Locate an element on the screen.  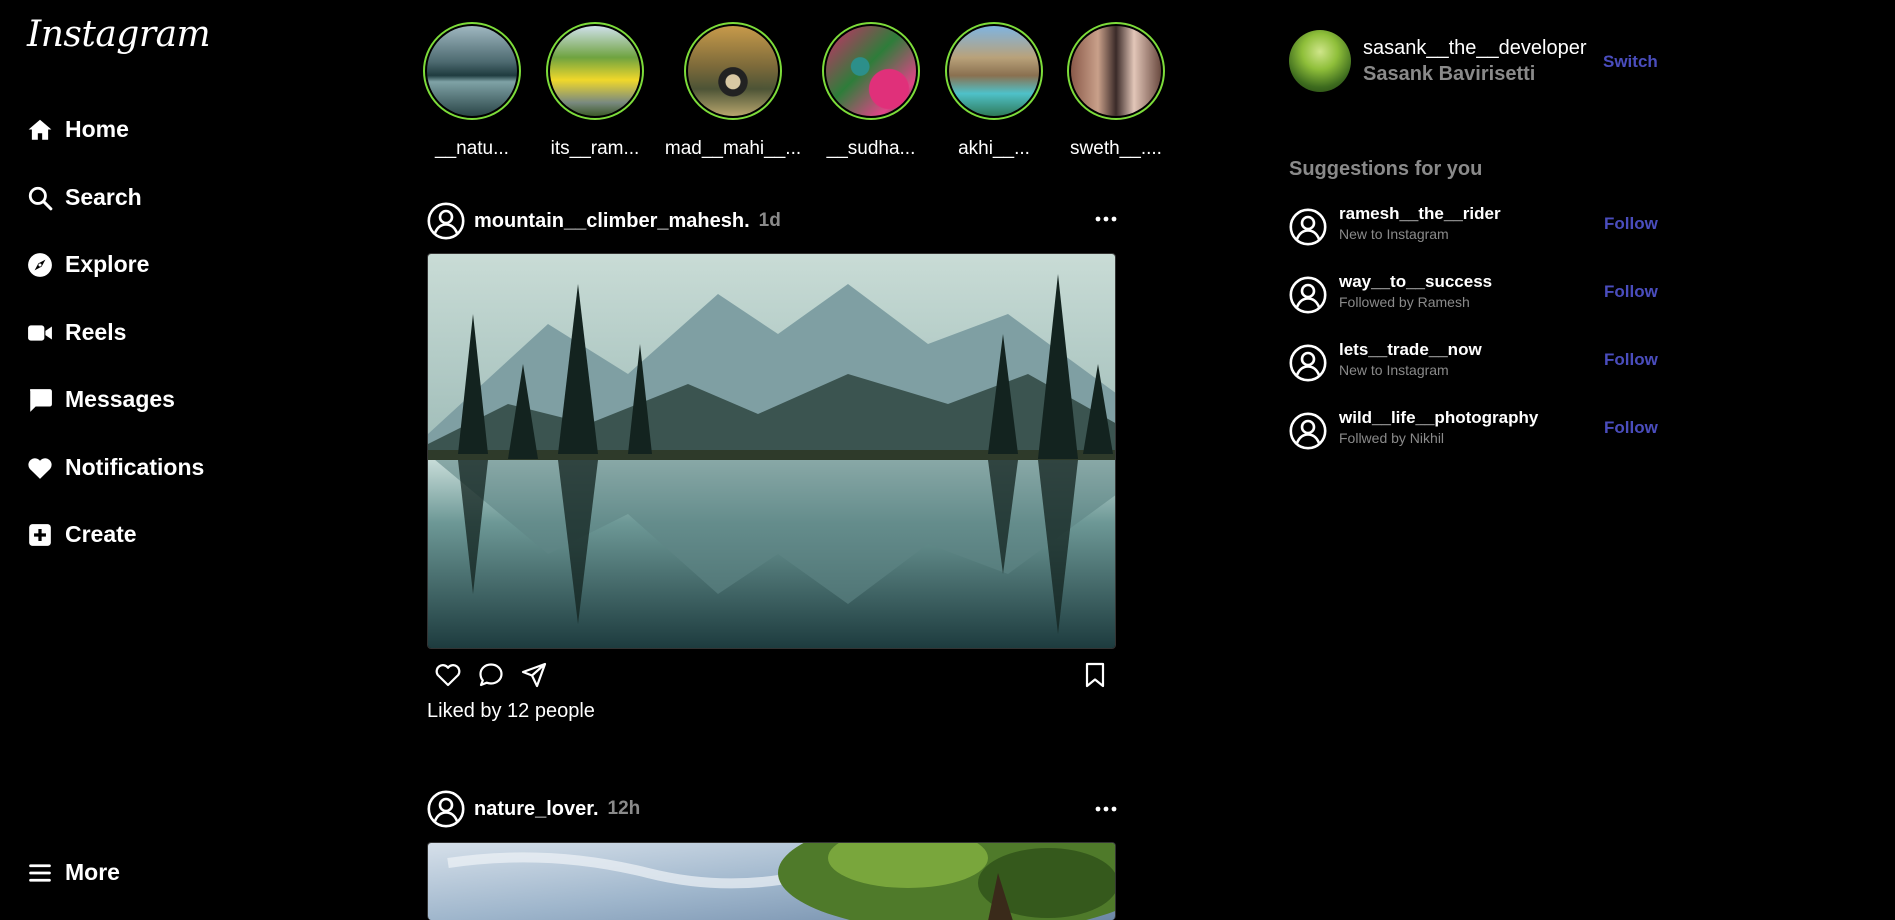
like-heart-icon is located at coordinates (448, 675).